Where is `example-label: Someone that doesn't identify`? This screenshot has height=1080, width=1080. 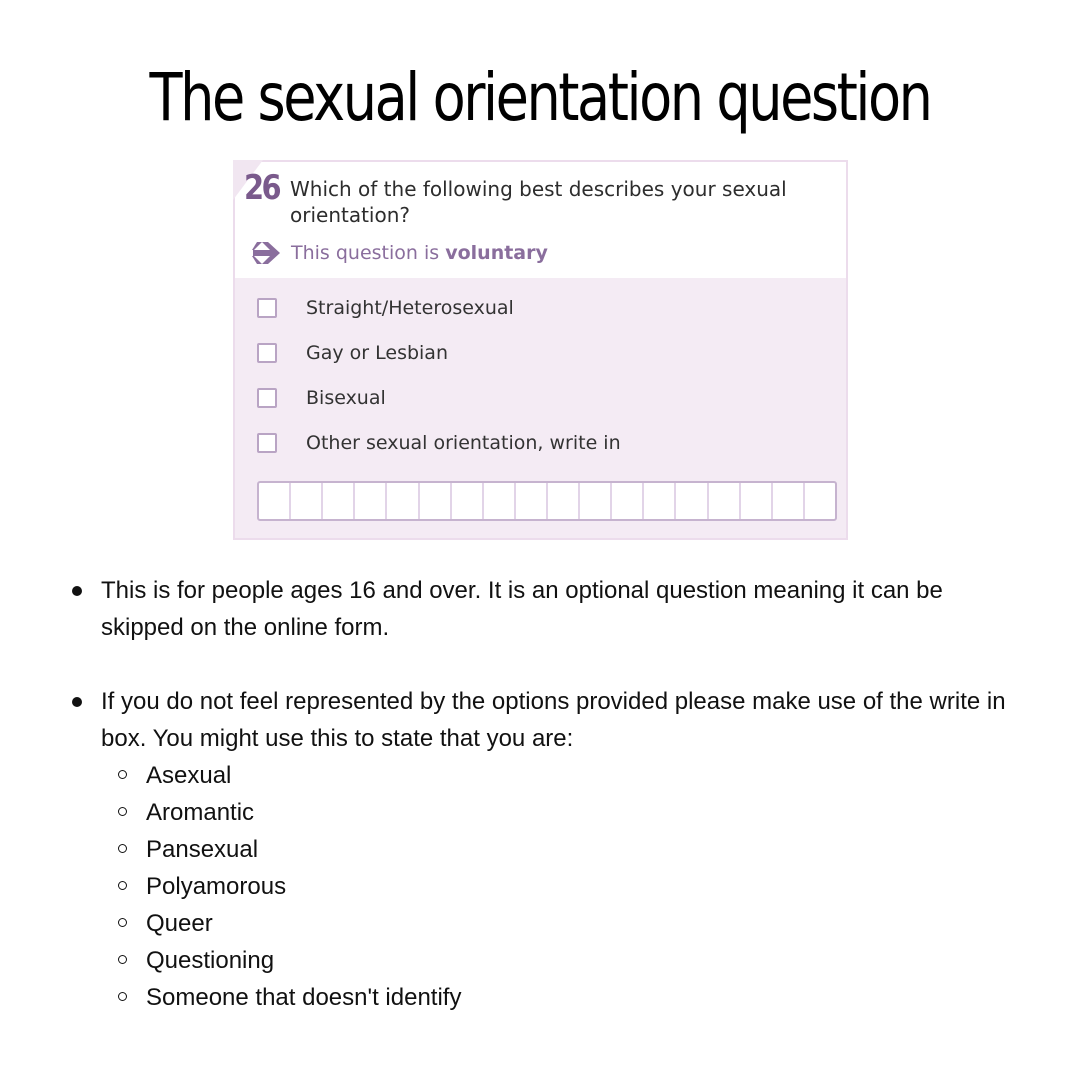 example-label: Someone that doesn't identify is located at coordinates (304, 997).